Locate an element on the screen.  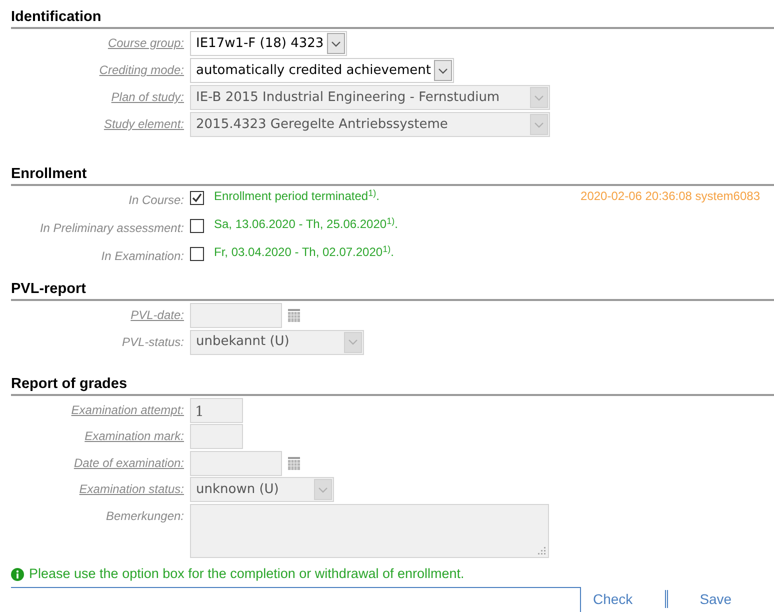
section-heading: Identification is located at coordinates (392, 18).